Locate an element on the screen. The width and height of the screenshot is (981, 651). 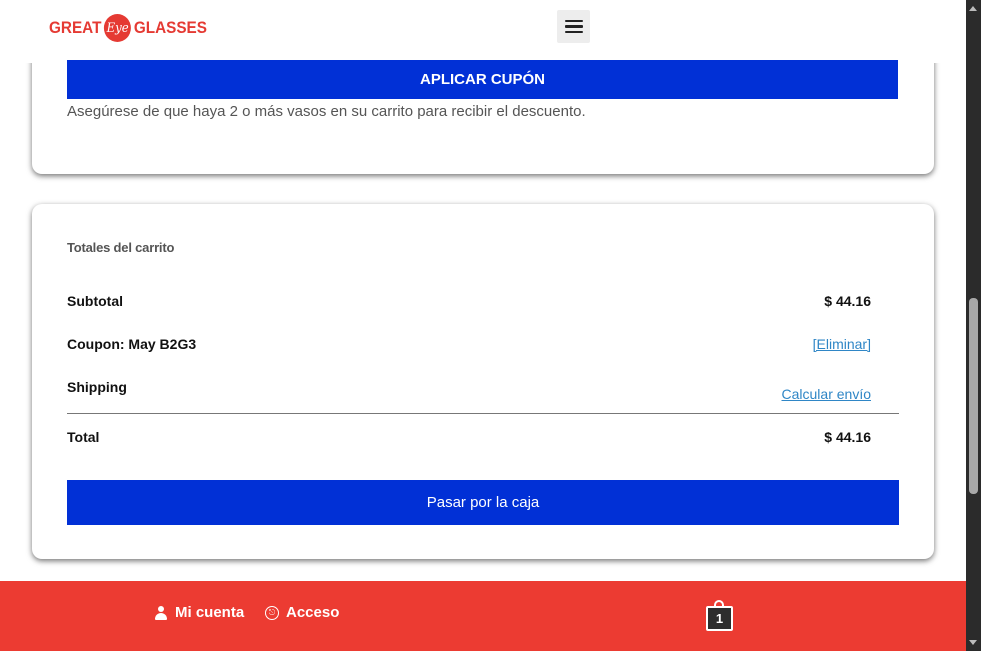
login-label: Acceso is located at coordinates (313, 612).